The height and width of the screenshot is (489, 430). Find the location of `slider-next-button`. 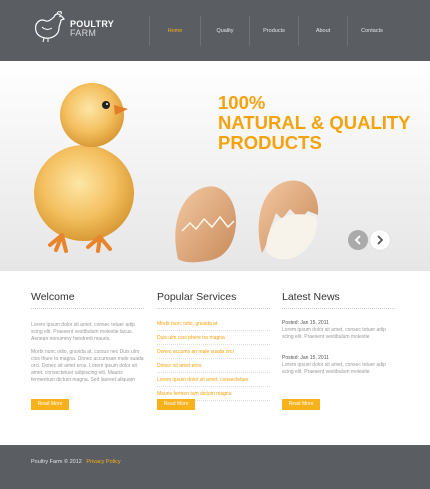

slider-next-button is located at coordinates (380, 240).